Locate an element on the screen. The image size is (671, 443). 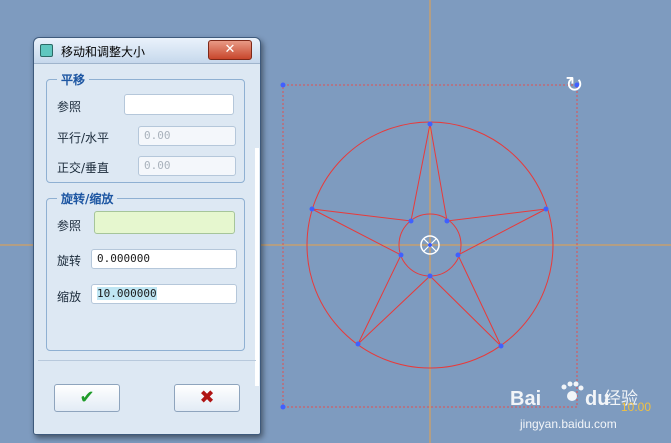
scale-label: 缩放 is located at coordinates (69, 297).